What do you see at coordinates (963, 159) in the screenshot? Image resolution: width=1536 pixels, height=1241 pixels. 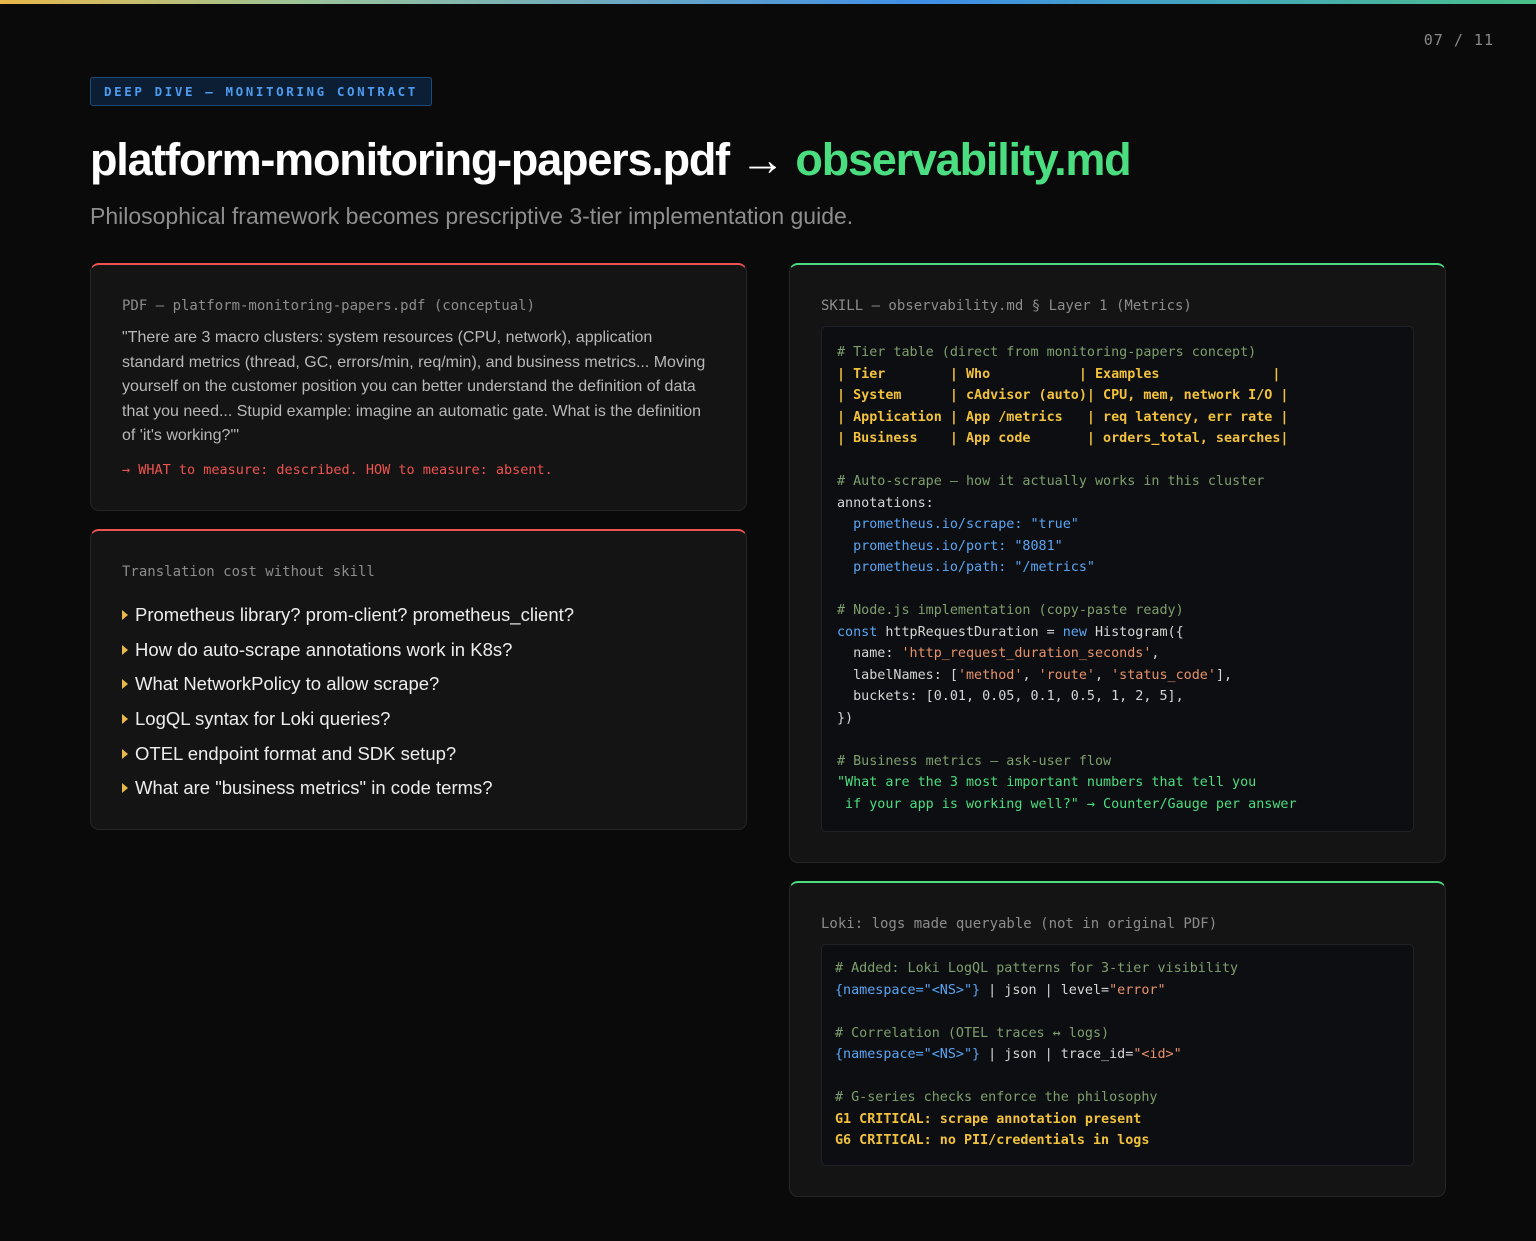 I see `title-target: observability.md` at bounding box center [963, 159].